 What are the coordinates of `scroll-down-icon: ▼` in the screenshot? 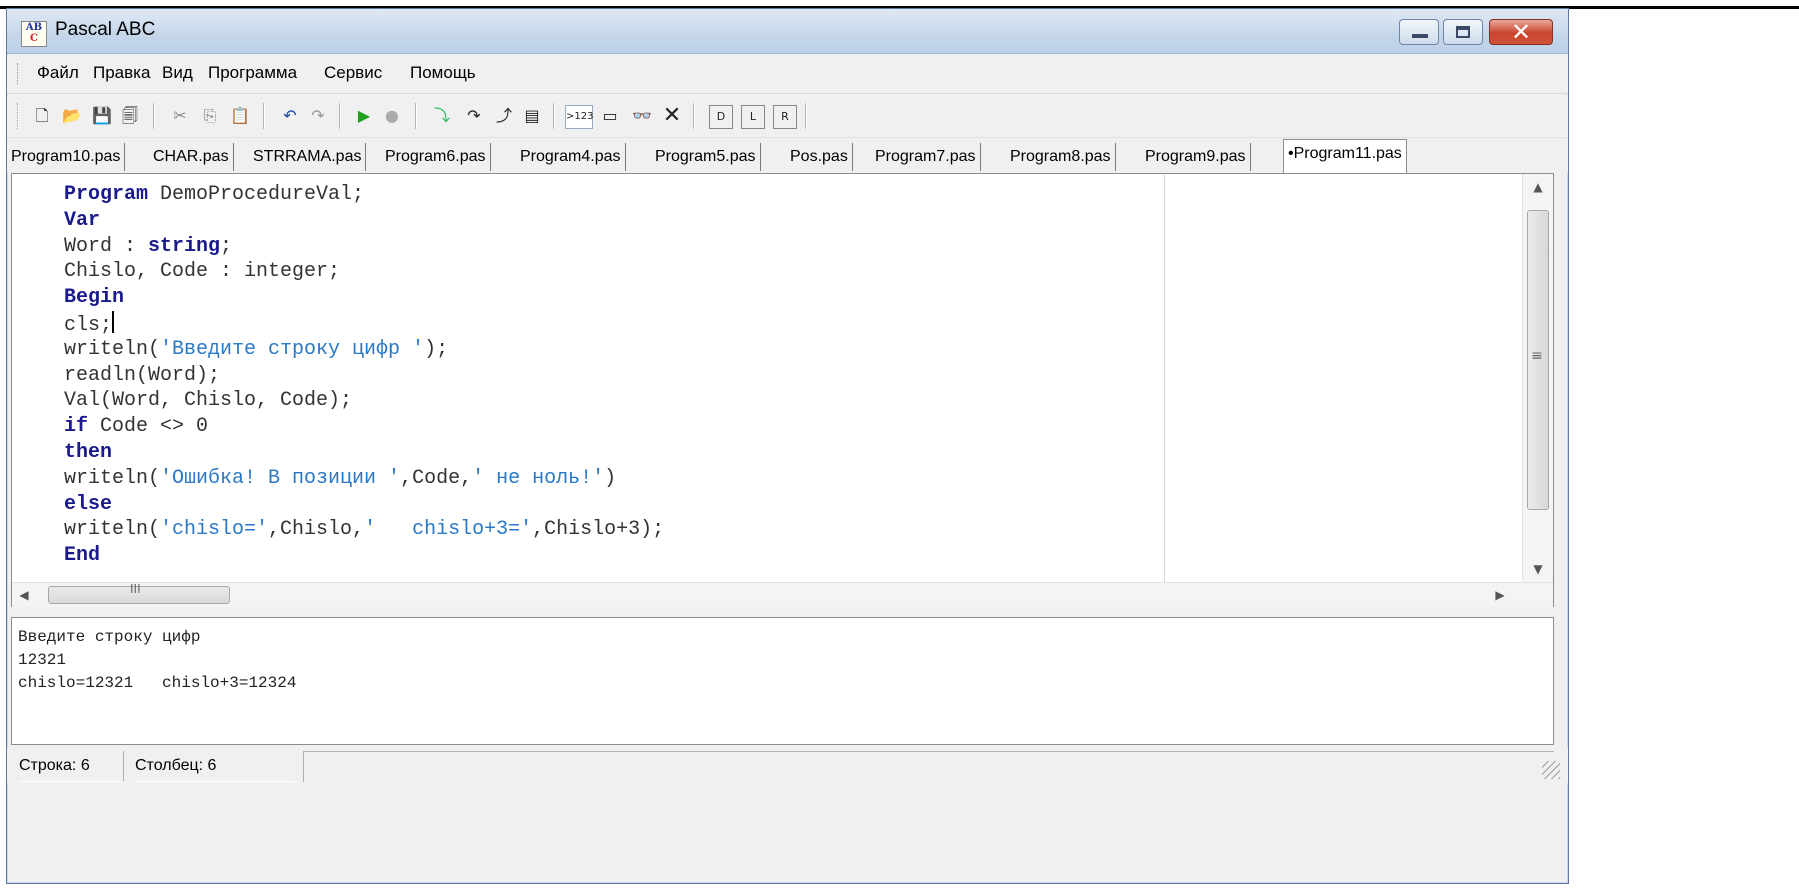 It's located at (1538, 569).